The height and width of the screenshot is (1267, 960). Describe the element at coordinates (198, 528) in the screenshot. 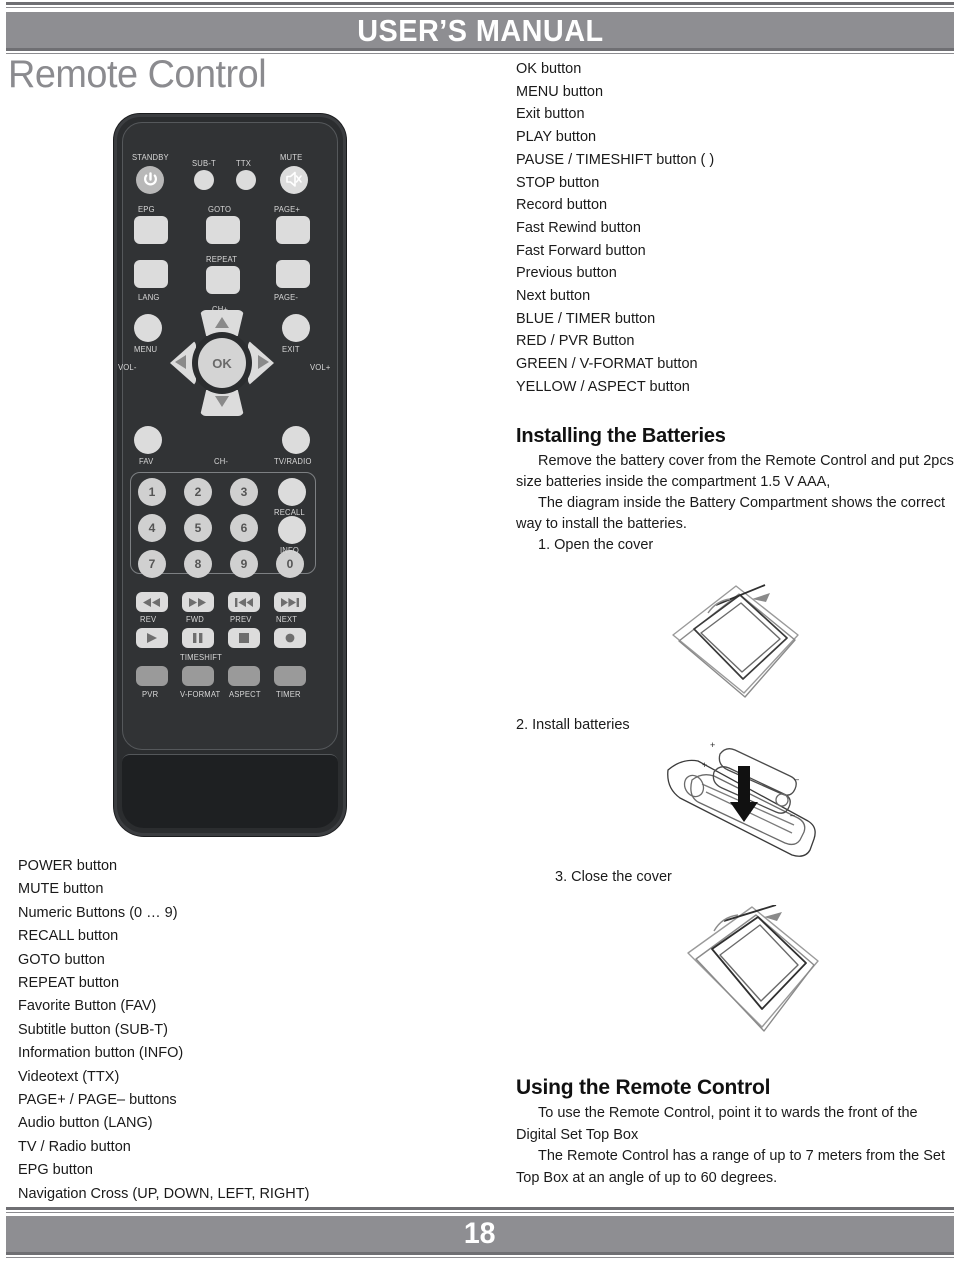

I see `remote-num-5: 5` at that location.